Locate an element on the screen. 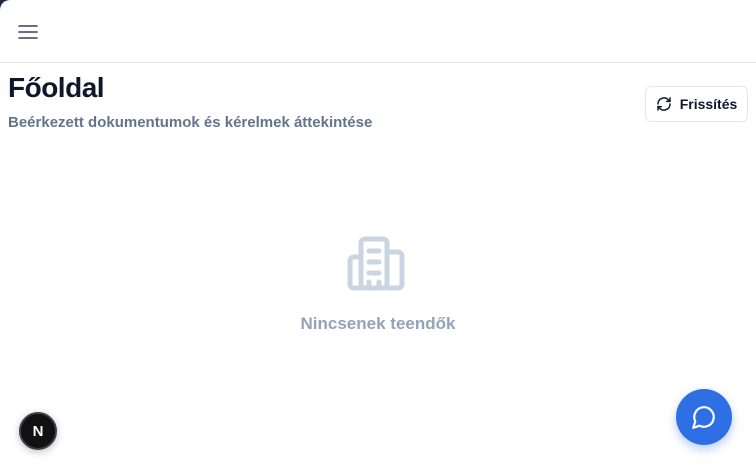  next-badge-letter: N is located at coordinates (38, 431).